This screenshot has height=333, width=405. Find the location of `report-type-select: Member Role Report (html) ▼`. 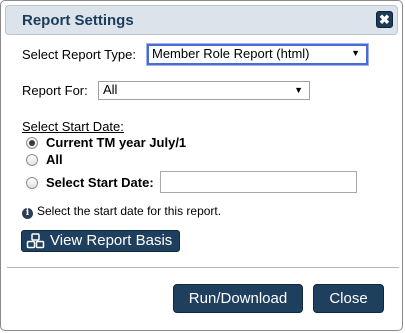

report-type-select: Member Role Report (html) ▼ is located at coordinates (257, 54).